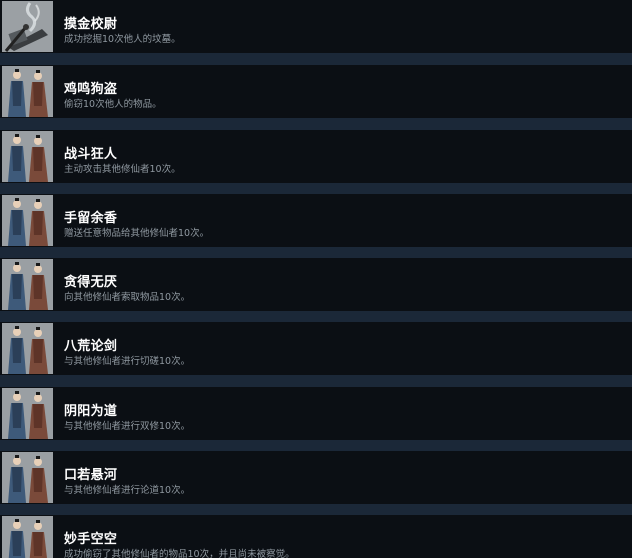 This screenshot has width=632, height=558. What do you see at coordinates (113, 104) in the screenshot?
I see `achievement-description: 偷窃10次他人的物品。` at bounding box center [113, 104].